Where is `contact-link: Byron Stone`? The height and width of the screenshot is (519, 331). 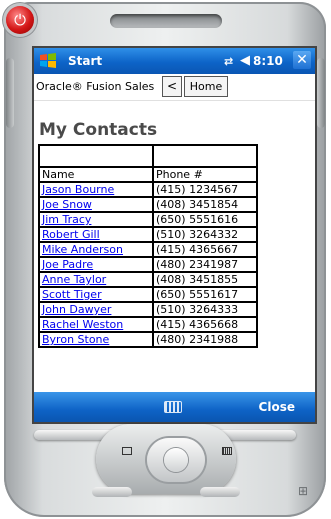
contact-link: Byron Stone is located at coordinates (75, 339).